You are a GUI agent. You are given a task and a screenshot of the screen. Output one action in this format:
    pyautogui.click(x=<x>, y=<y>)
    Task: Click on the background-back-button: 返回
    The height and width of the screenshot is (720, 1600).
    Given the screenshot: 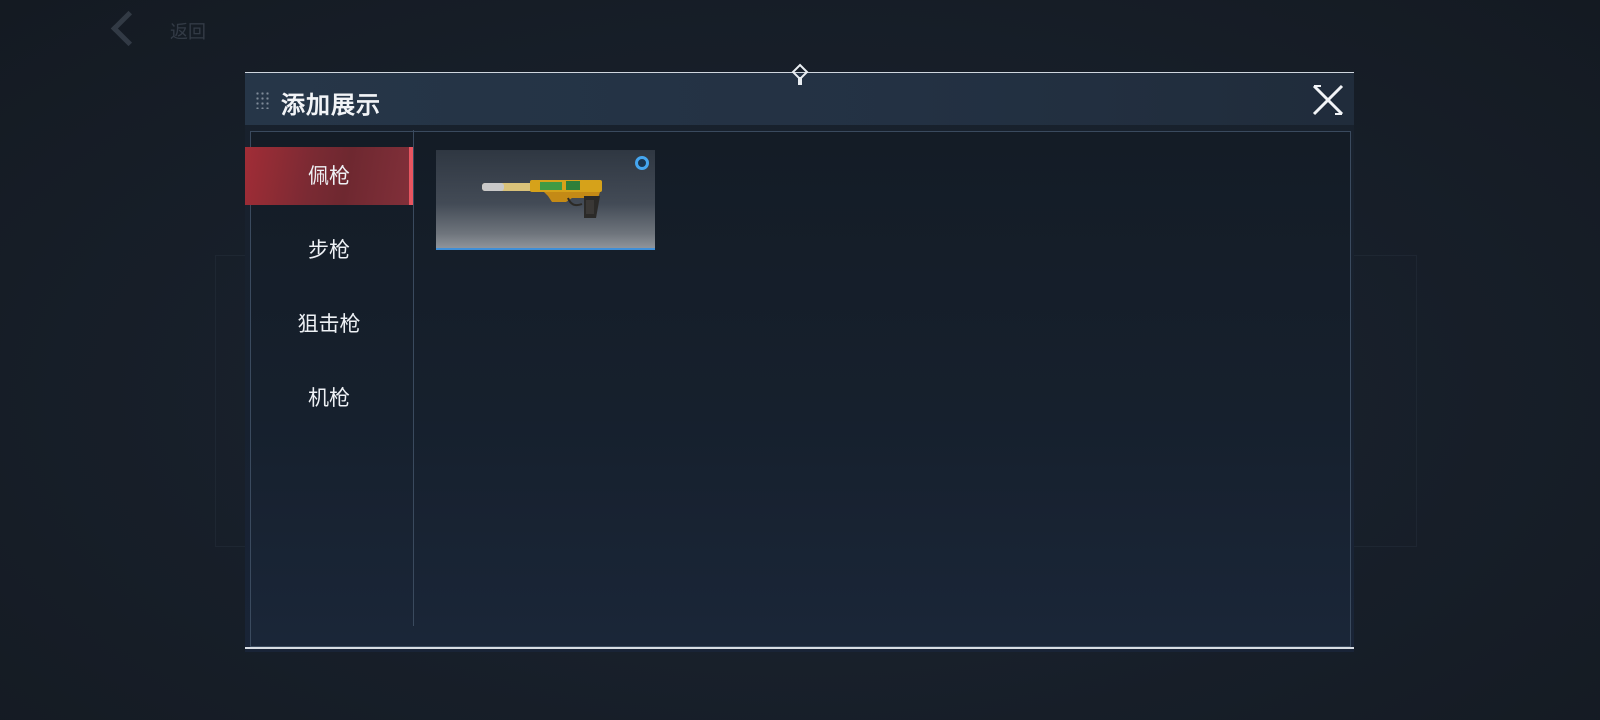 What is the action you would take?
    pyautogui.click(x=171, y=31)
    